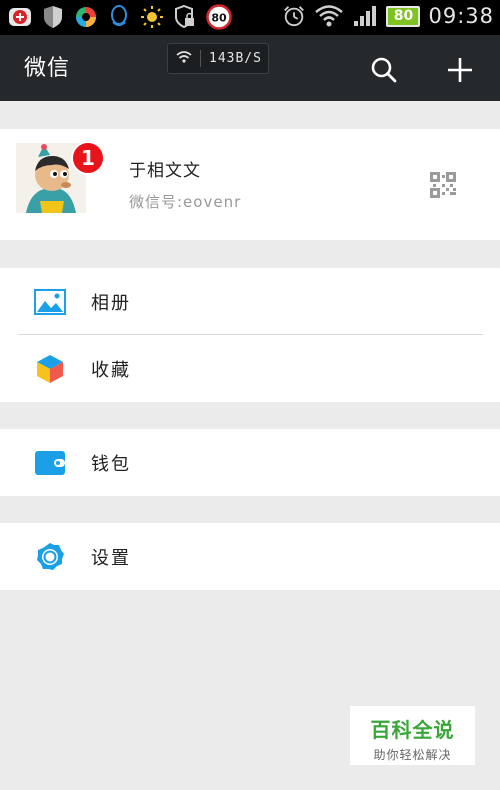  I want to click on app-title: 微信, so click(47, 68).